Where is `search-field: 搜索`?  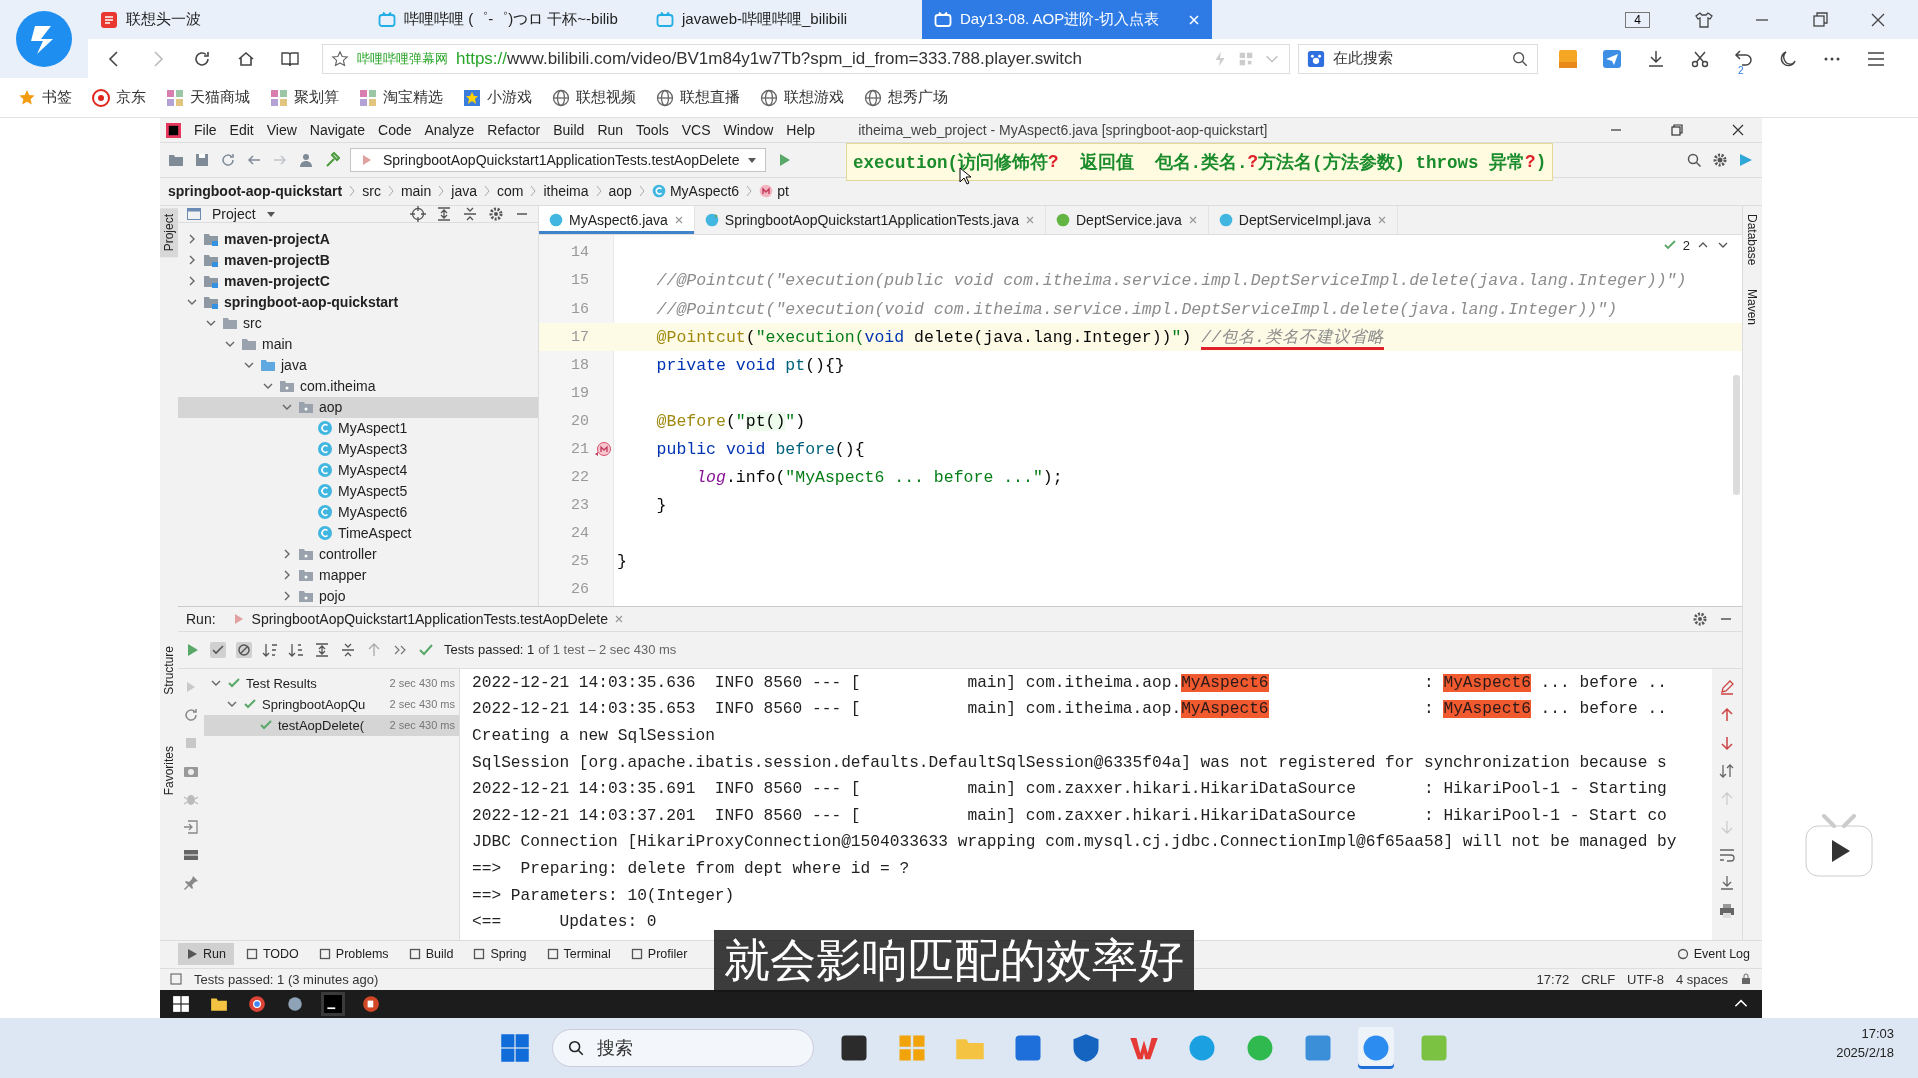 search-field: 搜索 is located at coordinates (683, 1048).